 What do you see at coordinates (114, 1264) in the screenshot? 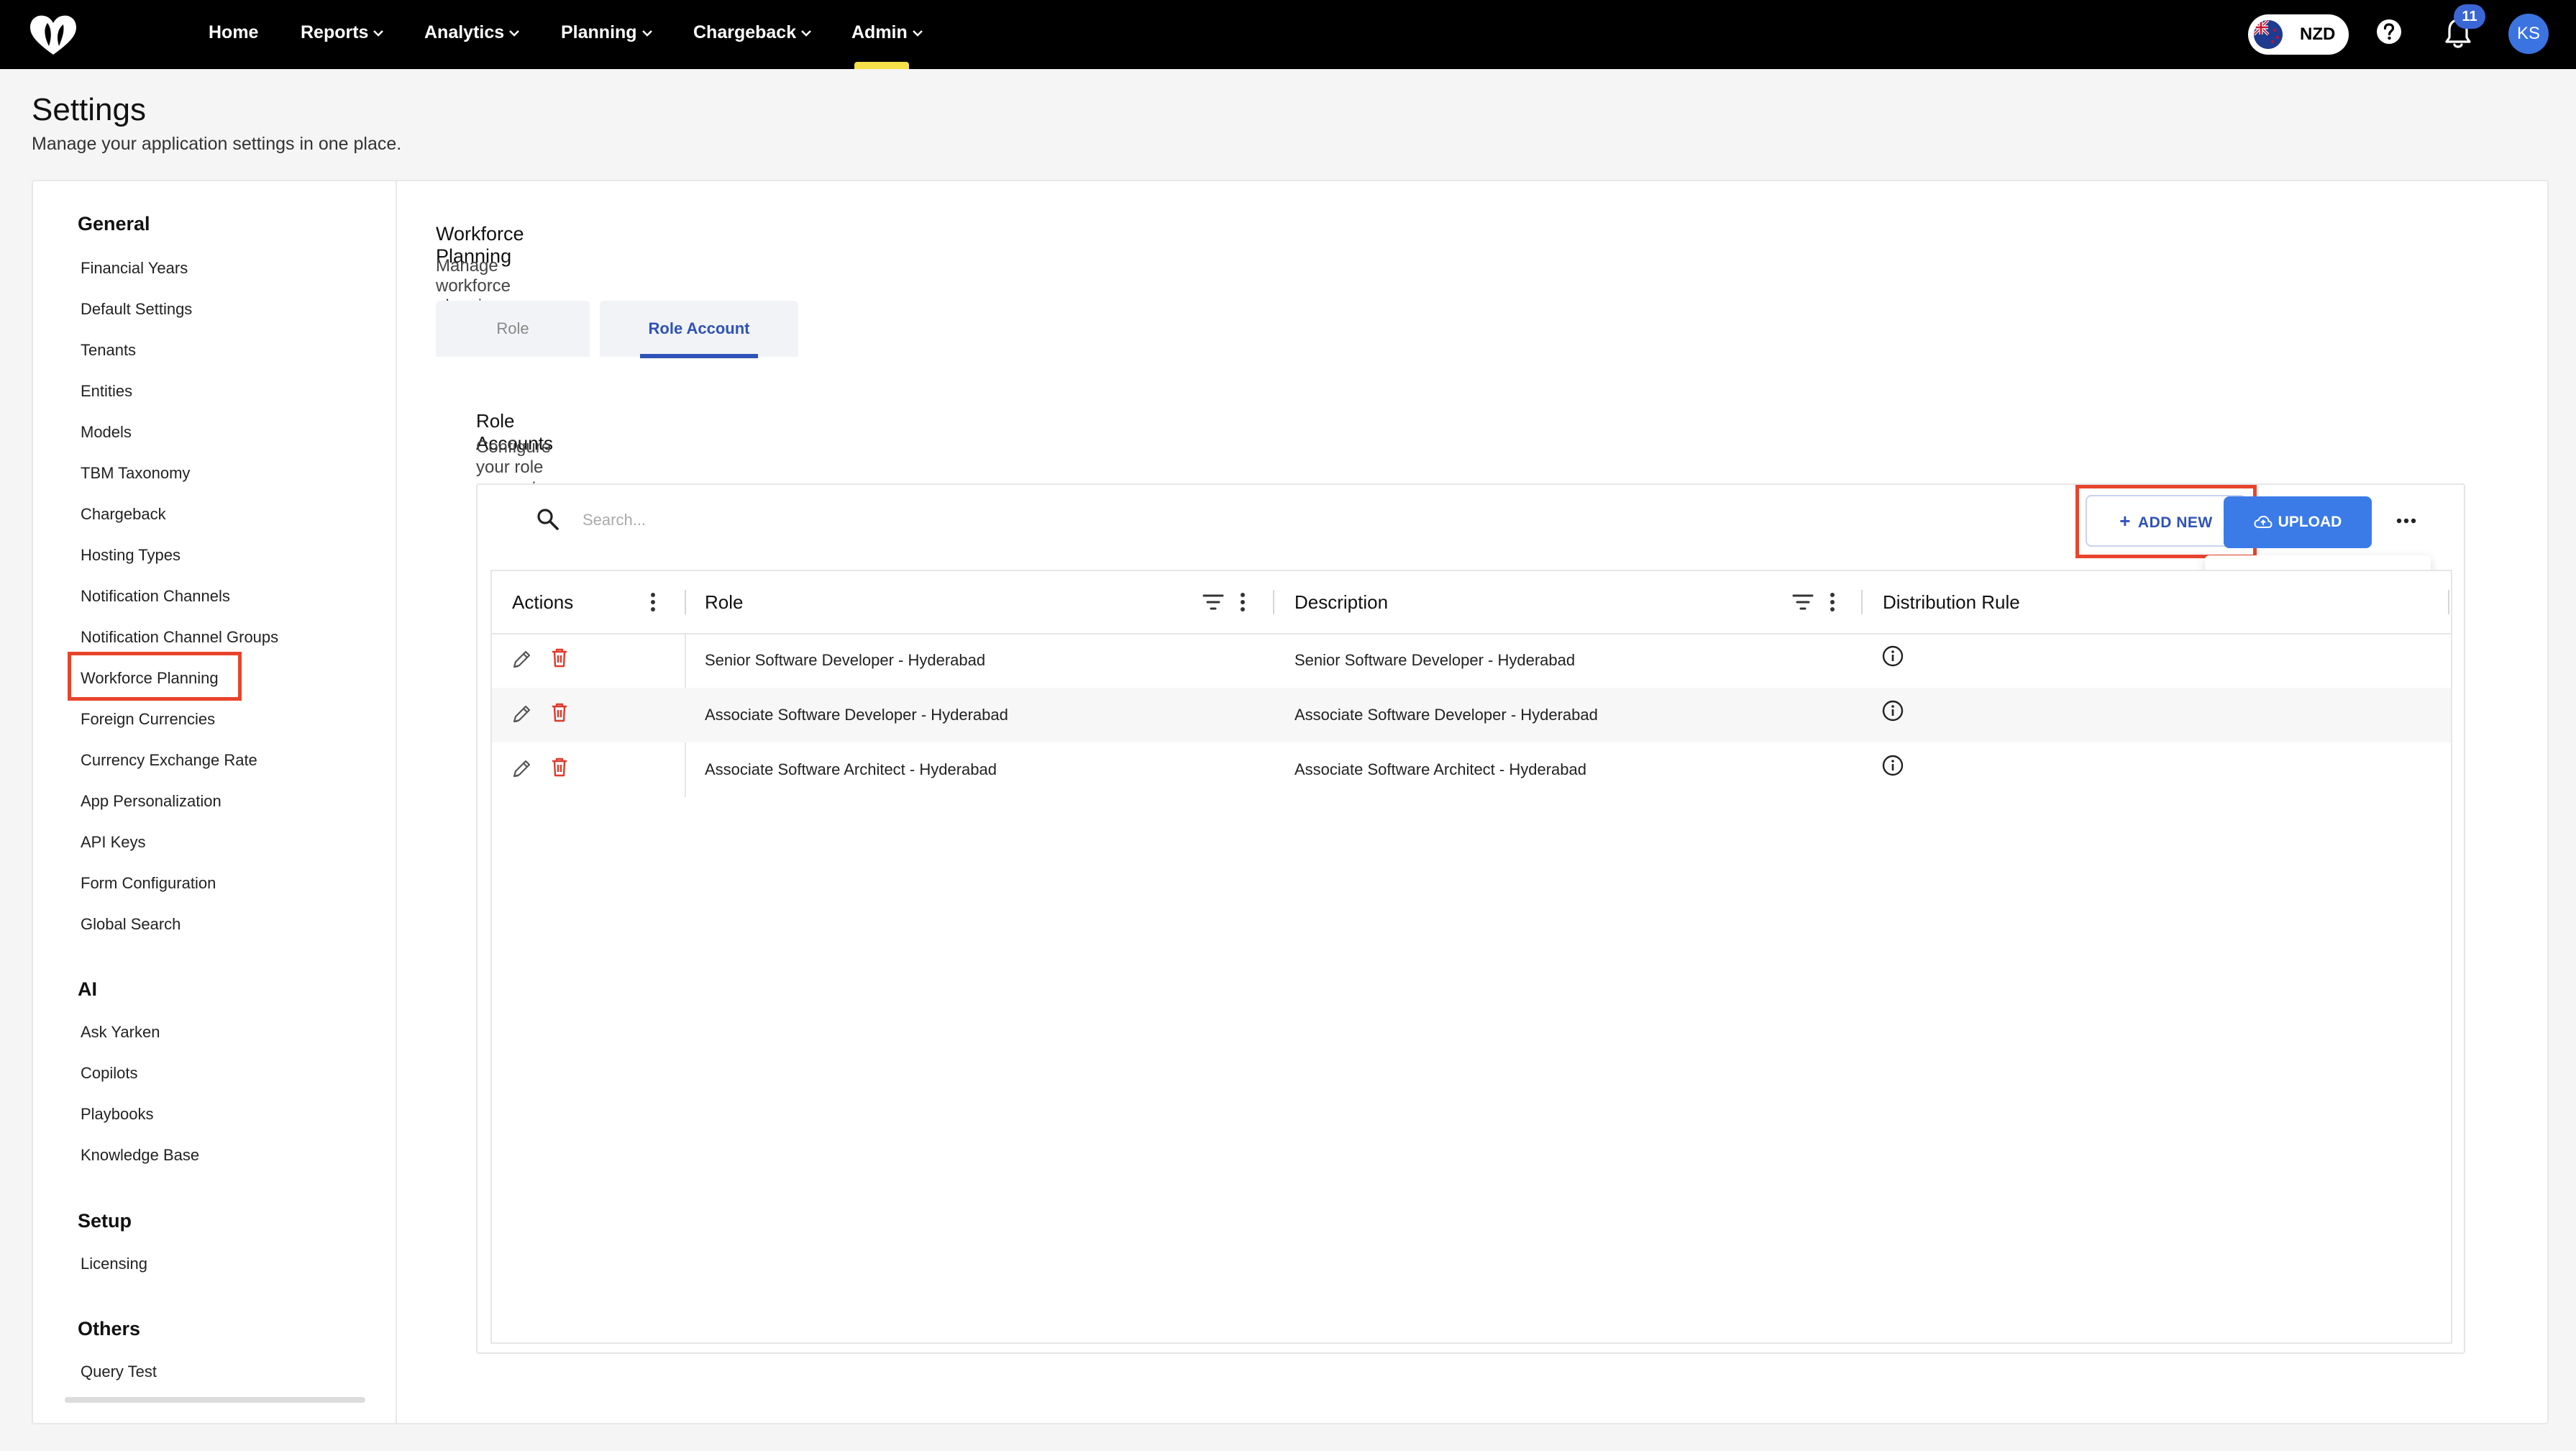
I see `sidebar-item-licensing: Licensing` at bounding box center [114, 1264].